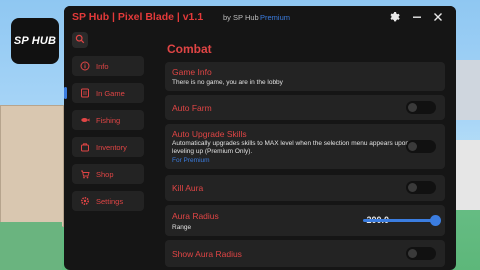 The width and height of the screenshot is (480, 270). What do you see at coordinates (241, 17) in the screenshot?
I see `window-author: by SP Hub` at bounding box center [241, 17].